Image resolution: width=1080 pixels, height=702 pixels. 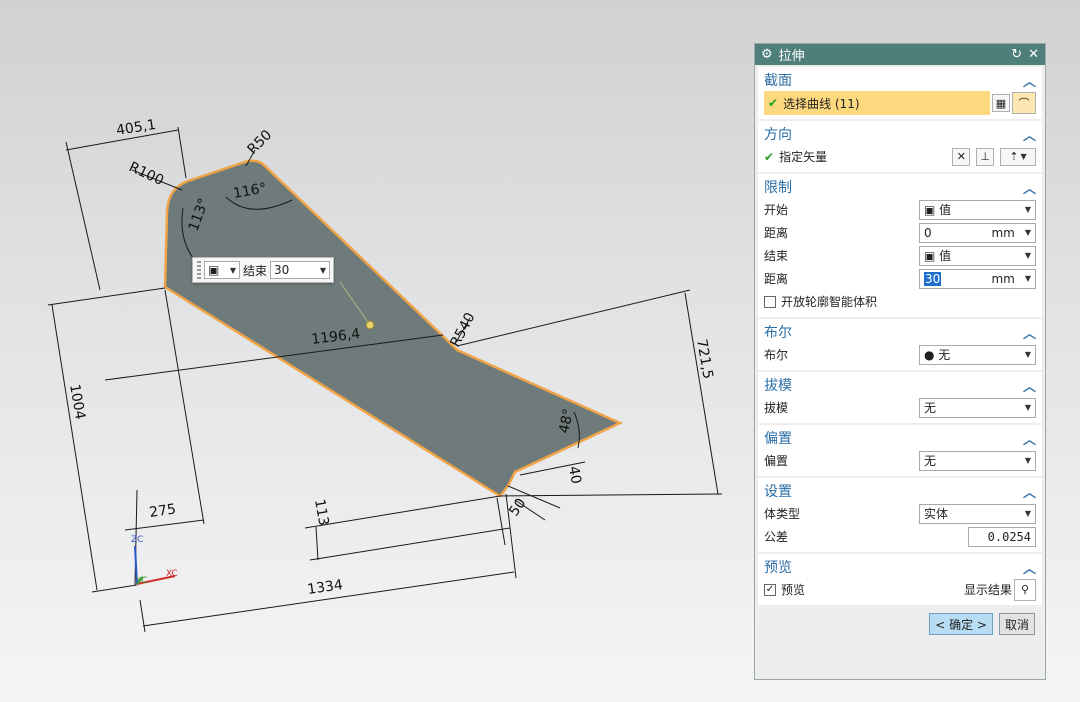 What do you see at coordinates (877, 103) in the screenshot?
I see `select-curve-row: ✔ 选择曲线 (11)` at bounding box center [877, 103].